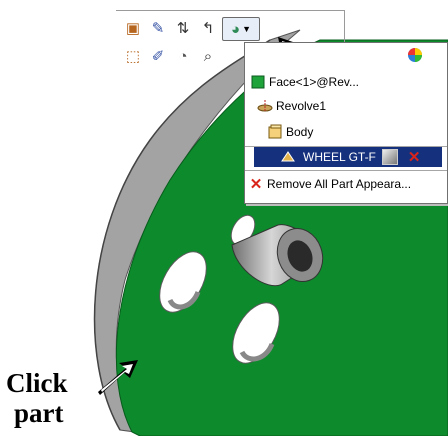 The height and width of the screenshot is (436, 448). What do you see at coordinates (236, 29) in the screenshot?
I see `appearance-icon: ◕` at bounding box center [236, 29].